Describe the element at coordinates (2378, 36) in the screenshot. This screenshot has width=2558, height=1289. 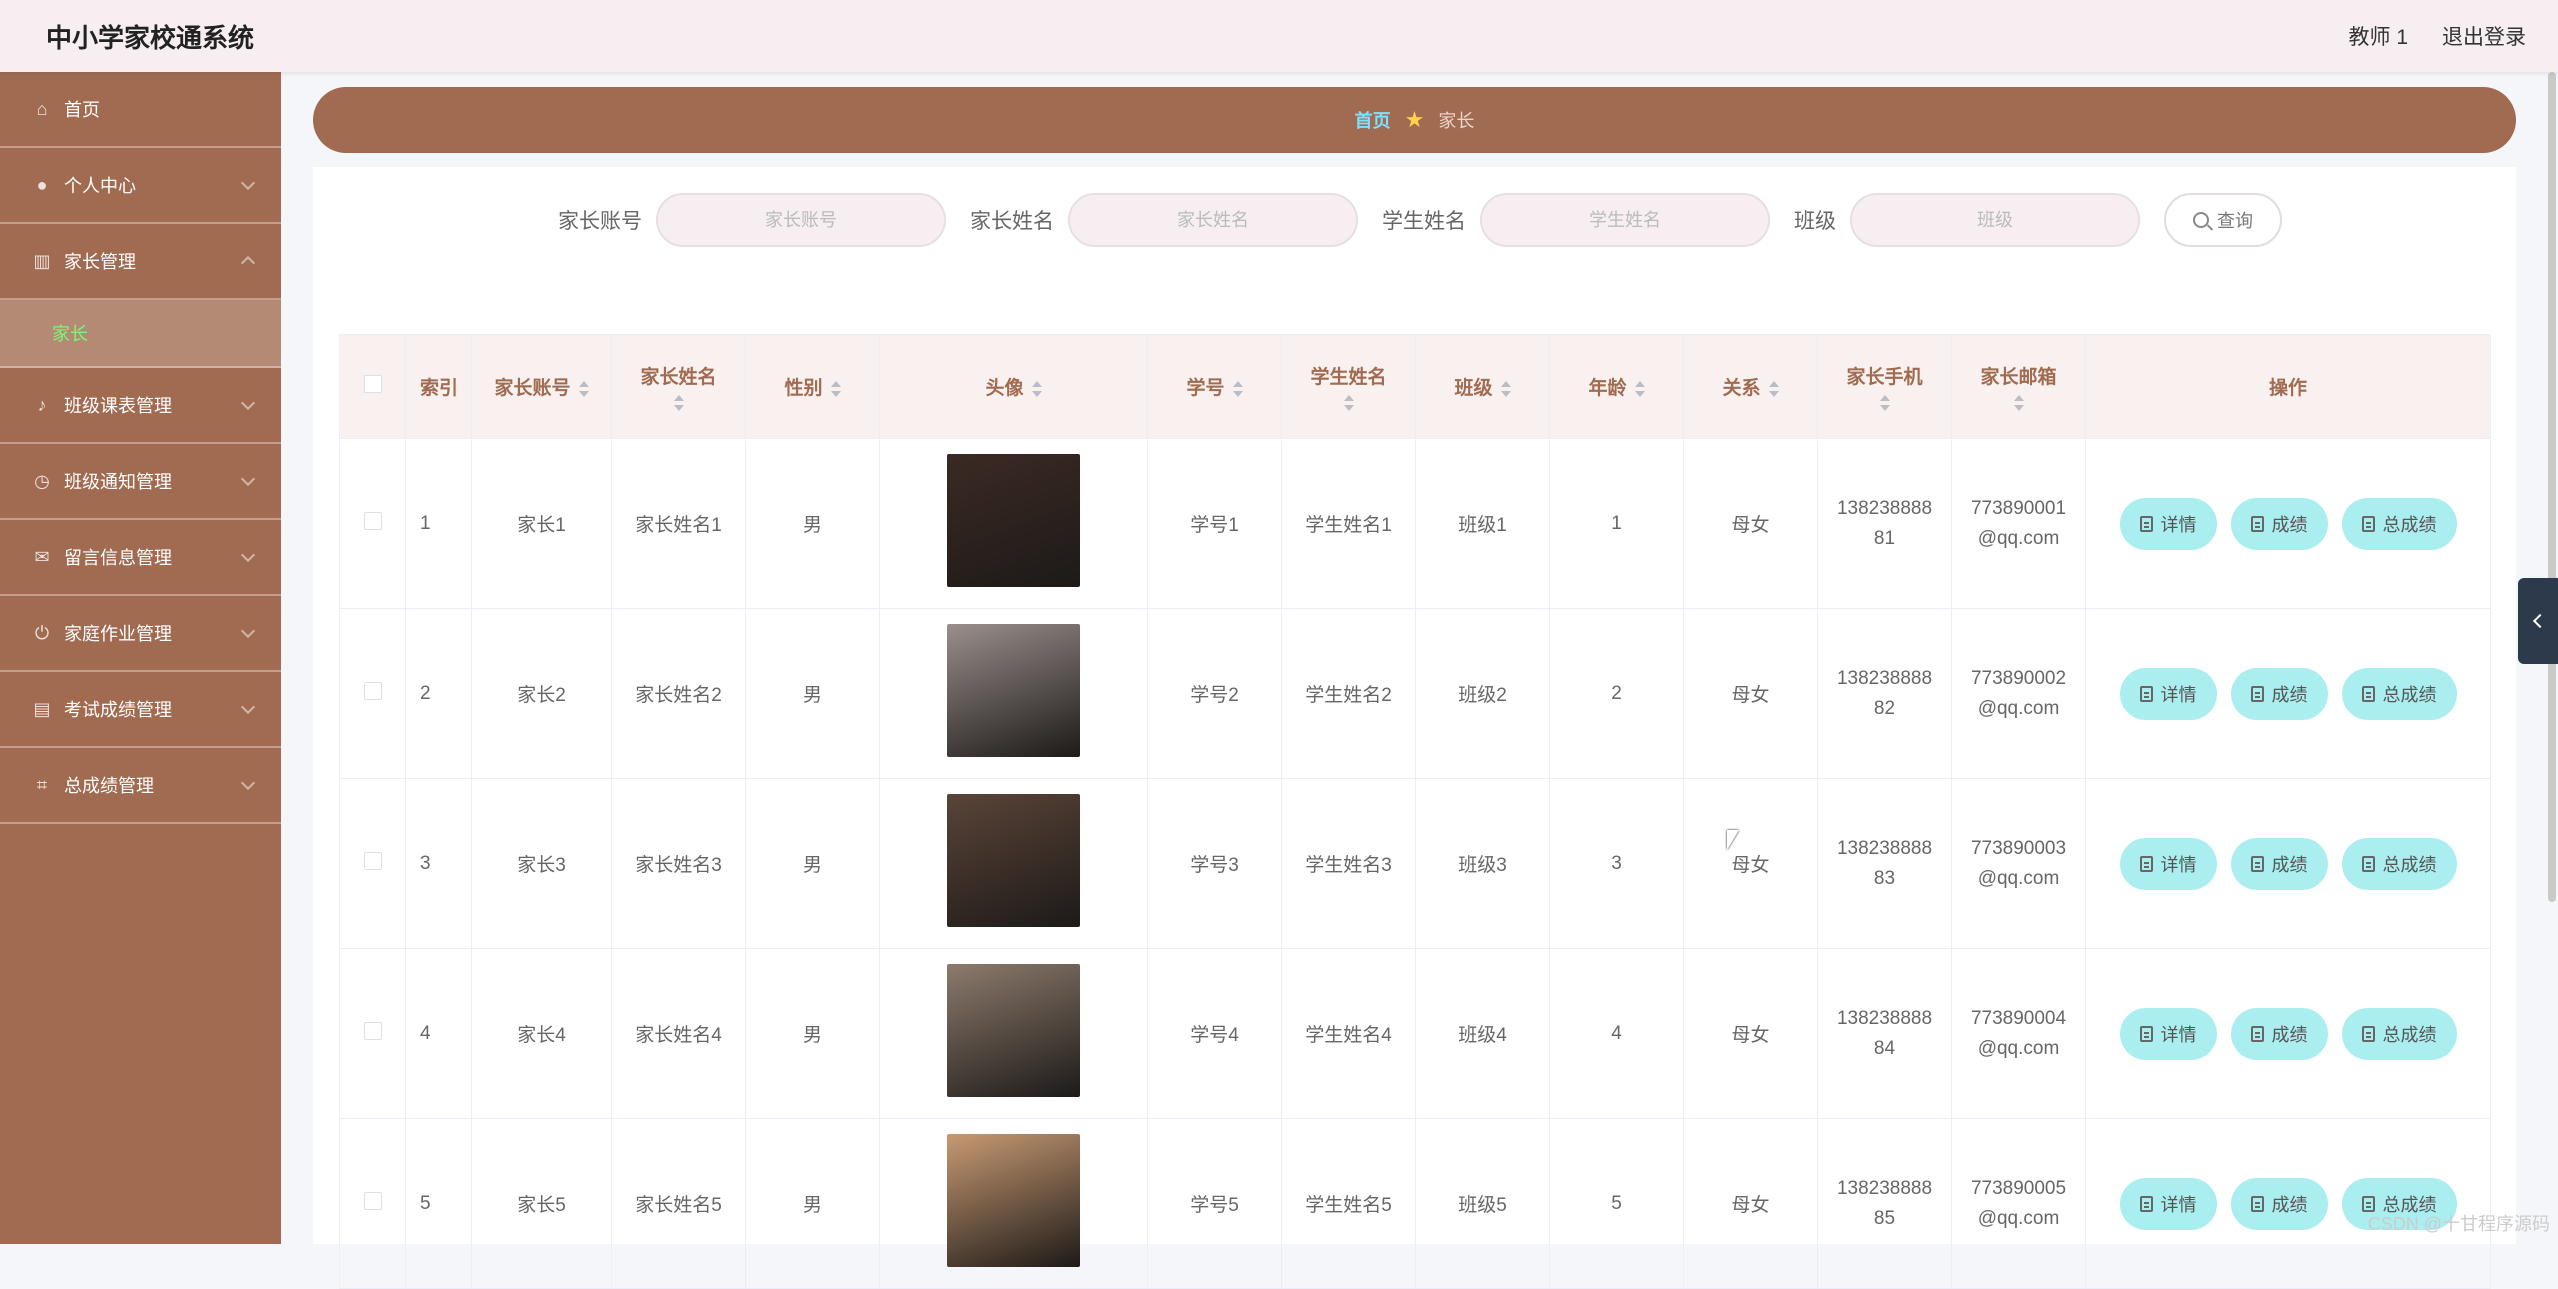
I see `current-user: 教师 1` at that location.